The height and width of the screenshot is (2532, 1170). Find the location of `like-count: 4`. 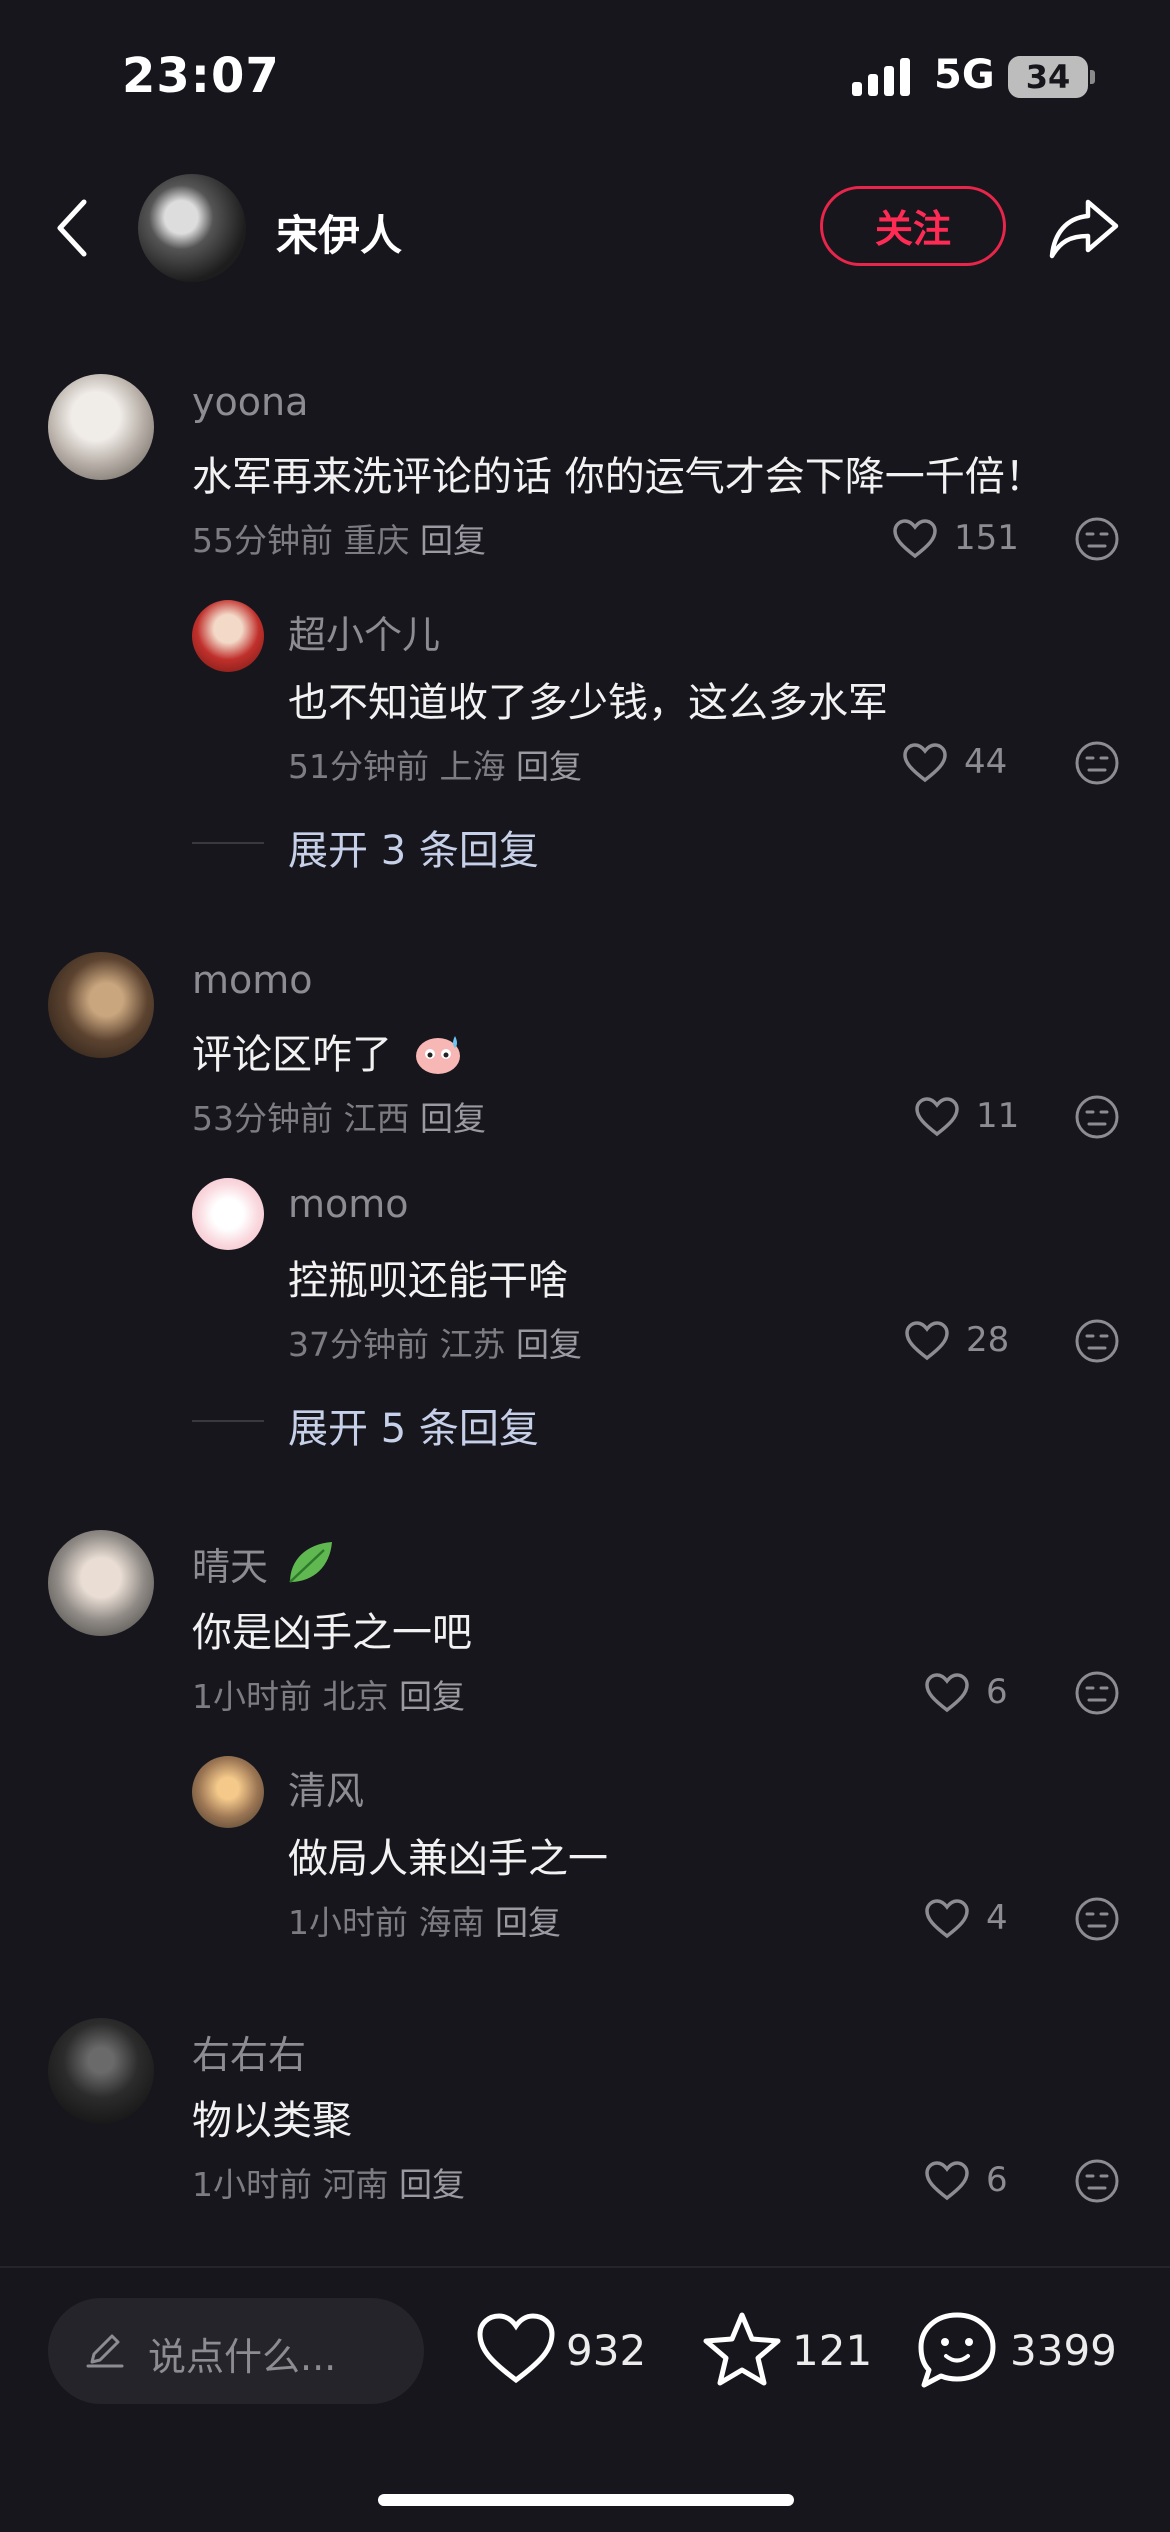

like-count: 4 is located at coordinates (997, 1918).